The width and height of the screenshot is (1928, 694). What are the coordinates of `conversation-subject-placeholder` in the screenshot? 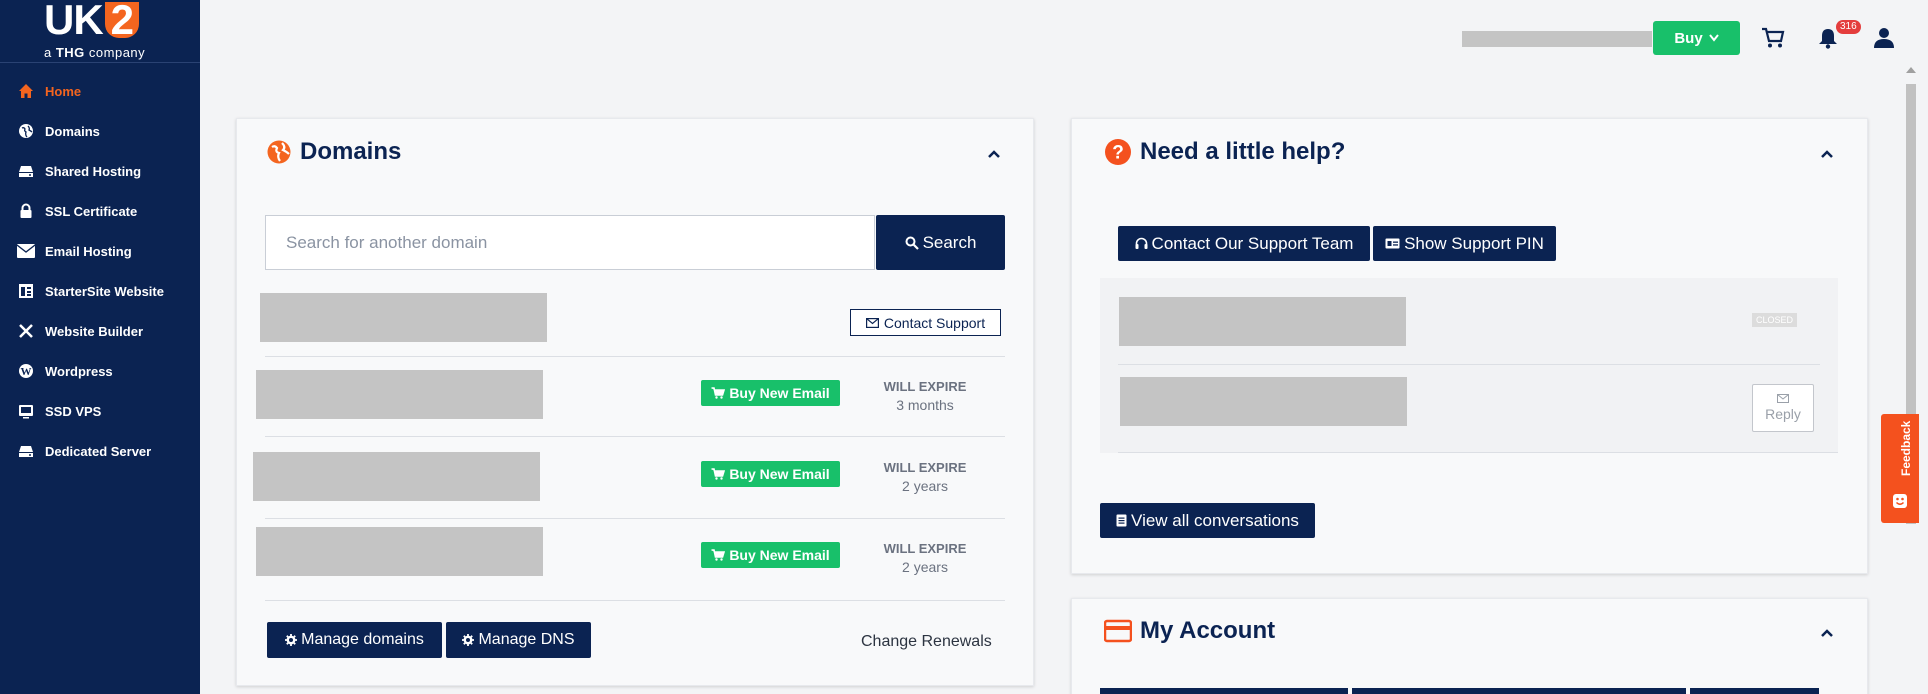 It's located at (1263, 401).